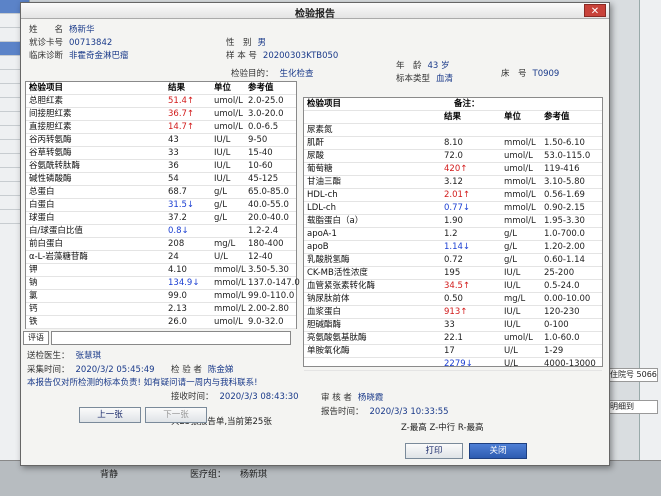 The image size is (661, 496). Describe the element at coordinates (453, 117) in the screenshot. I see `right-table-subheader: 结果 单位 参考值` at that location.